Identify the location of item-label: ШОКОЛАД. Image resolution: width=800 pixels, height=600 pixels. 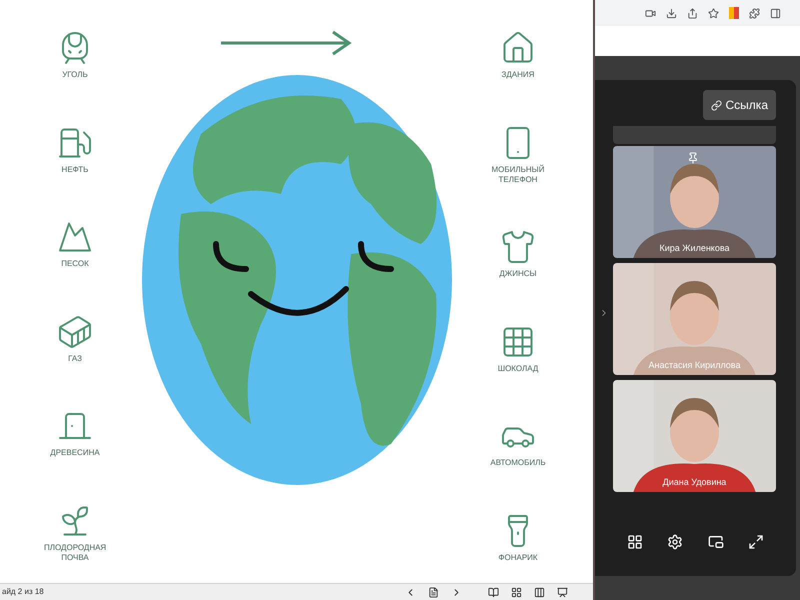
(518, 369).